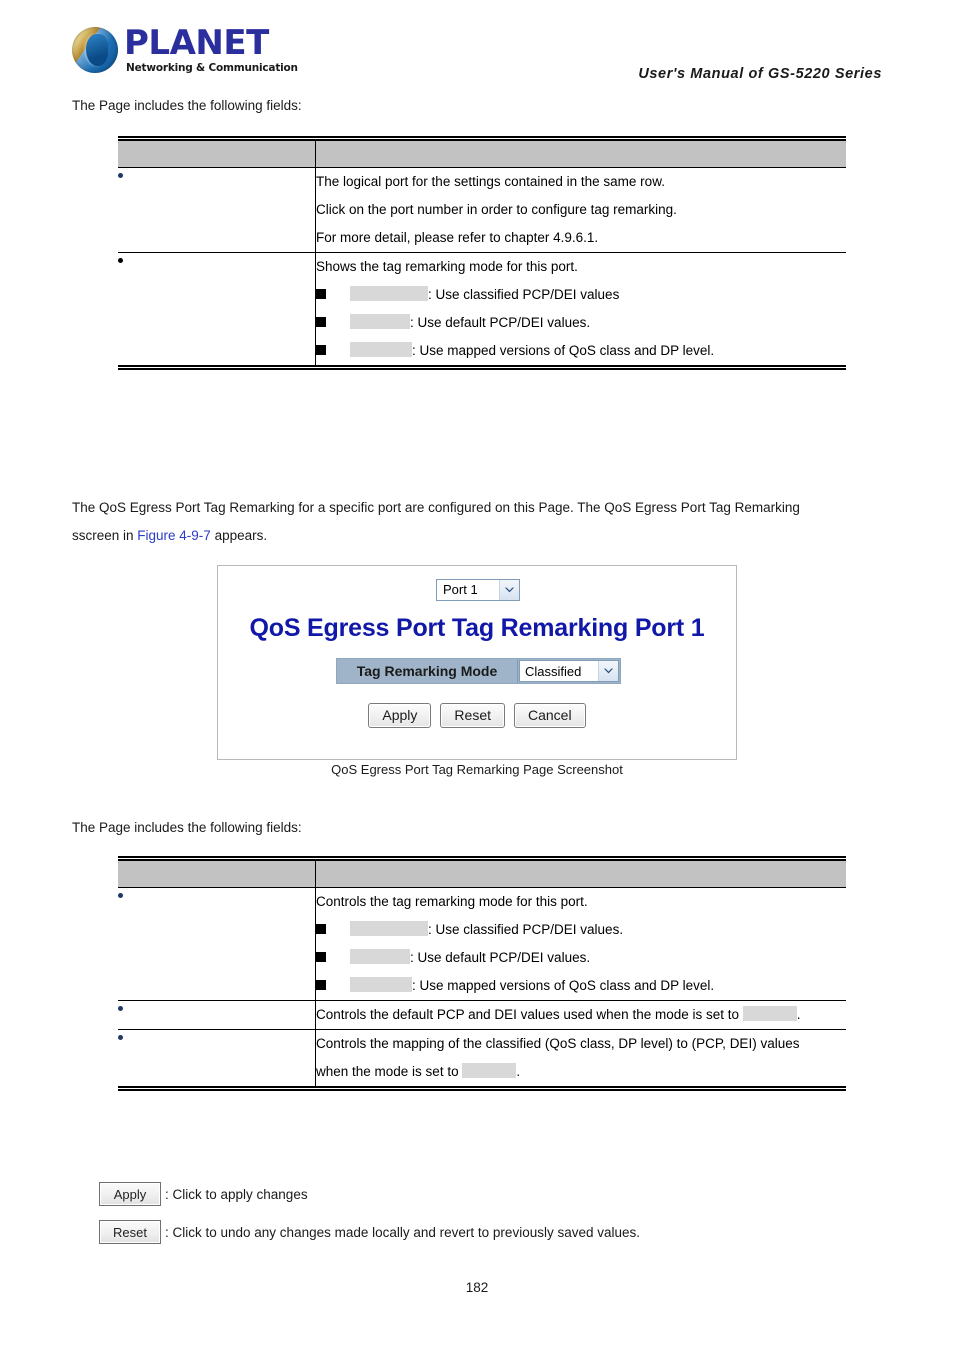 Image resolution: width=954 pixels, height=1350 pixels. Describe the element at coordinates (236, 1194) in the screenshot. I see `legend-apply-text: : Click to apply changes` at that location.